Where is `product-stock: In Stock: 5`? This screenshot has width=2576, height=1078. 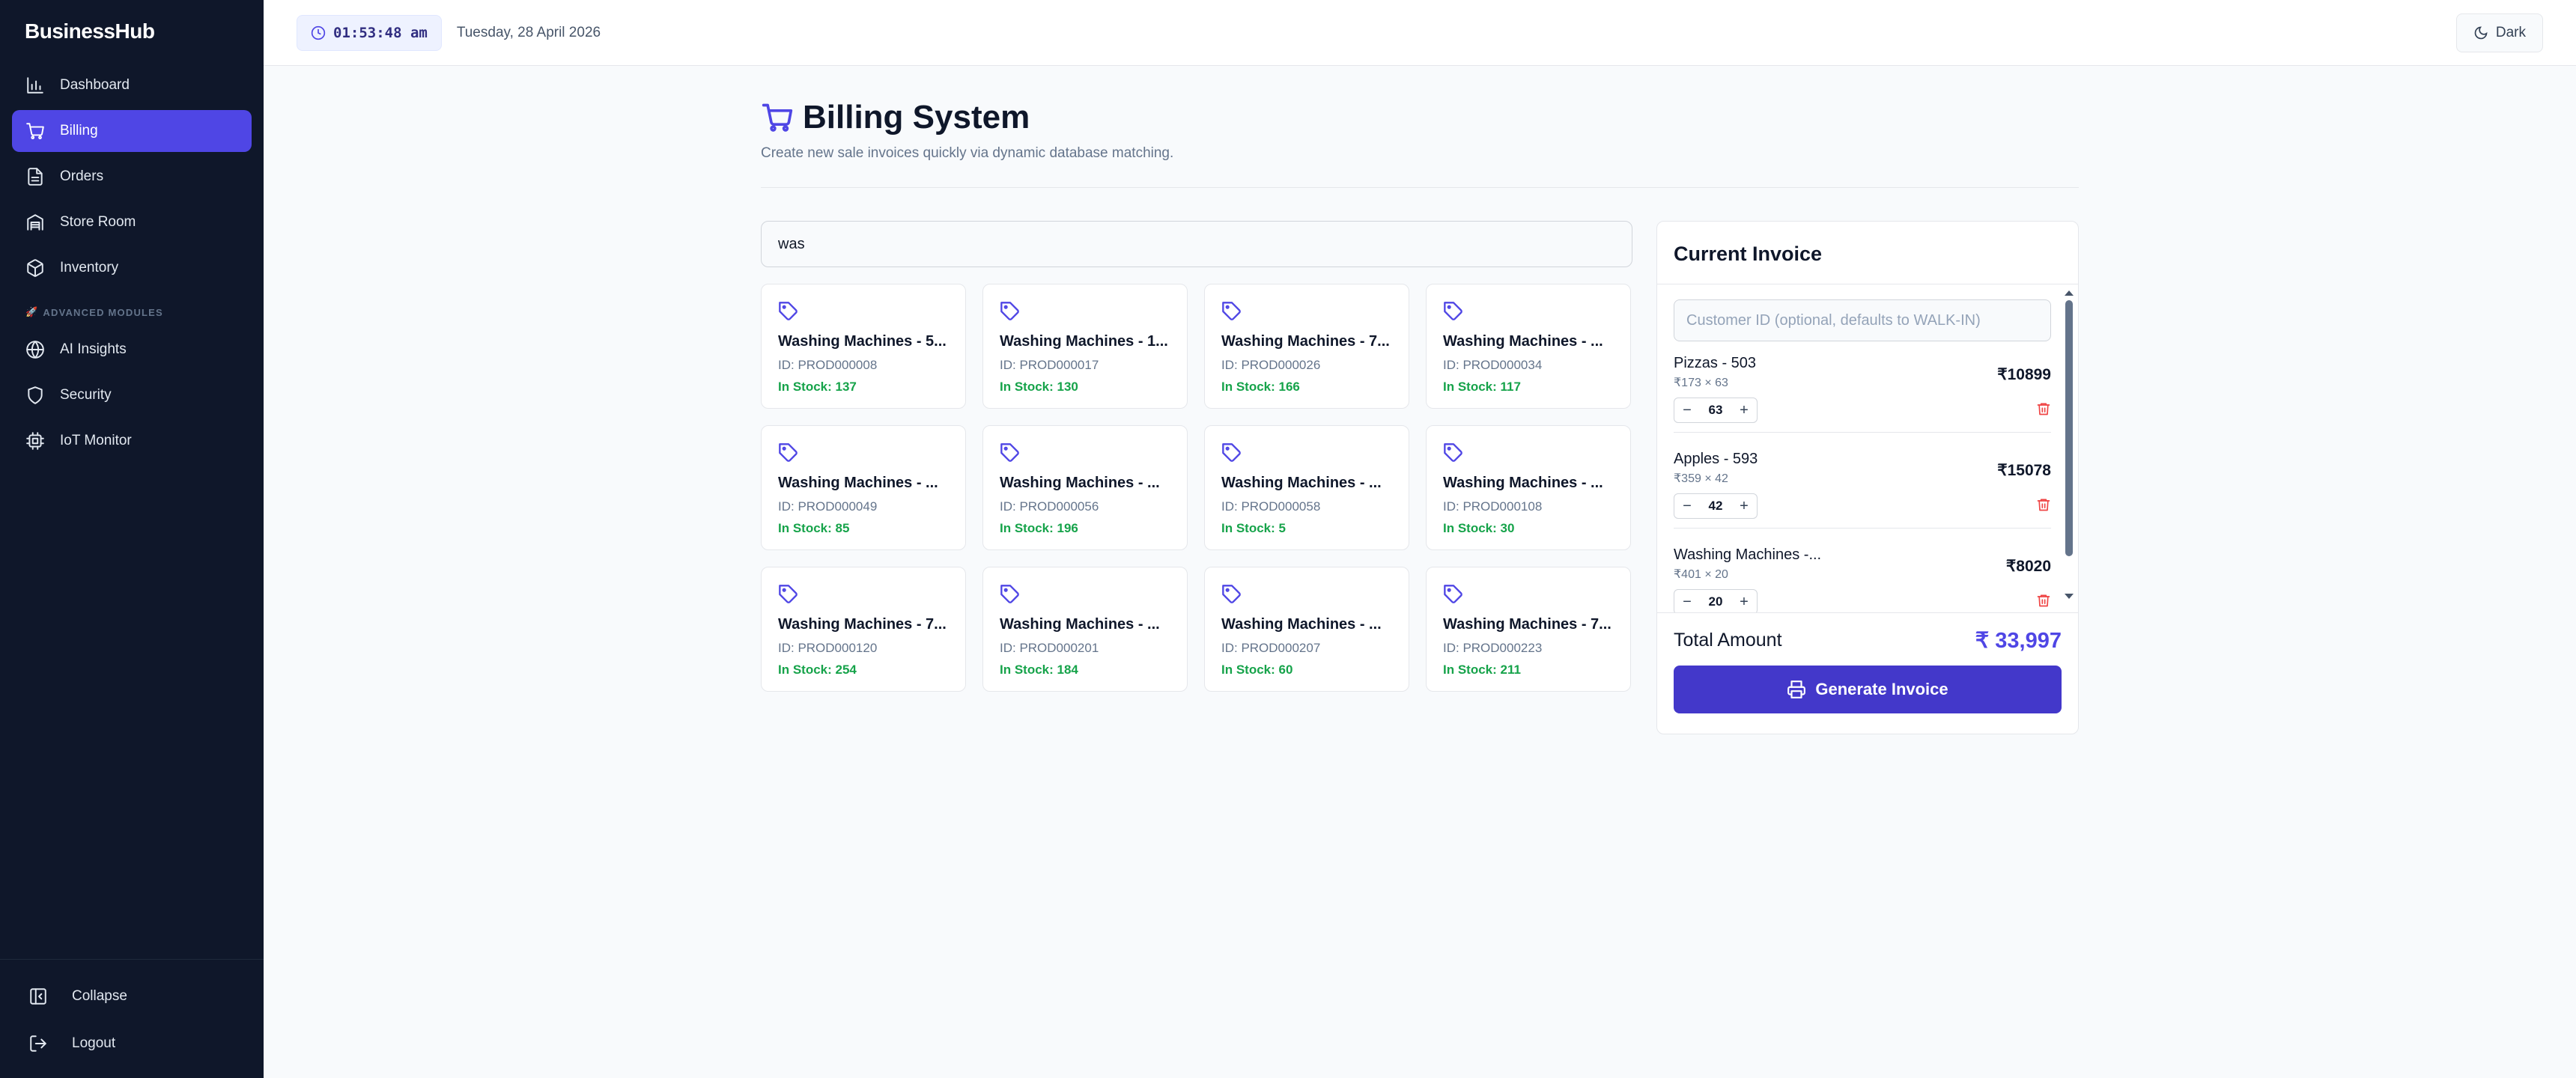 product-stock: In Stock: 5 is located at coordinates (1253, 528).